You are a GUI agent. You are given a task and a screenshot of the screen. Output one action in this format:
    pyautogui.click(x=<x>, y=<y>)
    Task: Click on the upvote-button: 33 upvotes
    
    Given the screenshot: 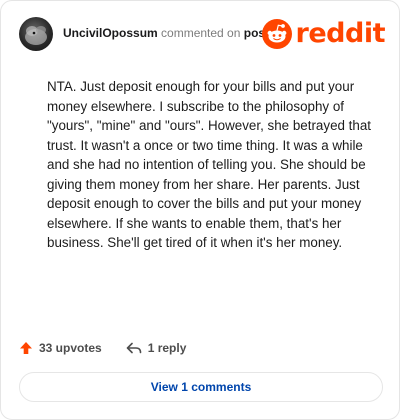 What is the action you would take?
    pyautogui.click(x=60, y=348)
    